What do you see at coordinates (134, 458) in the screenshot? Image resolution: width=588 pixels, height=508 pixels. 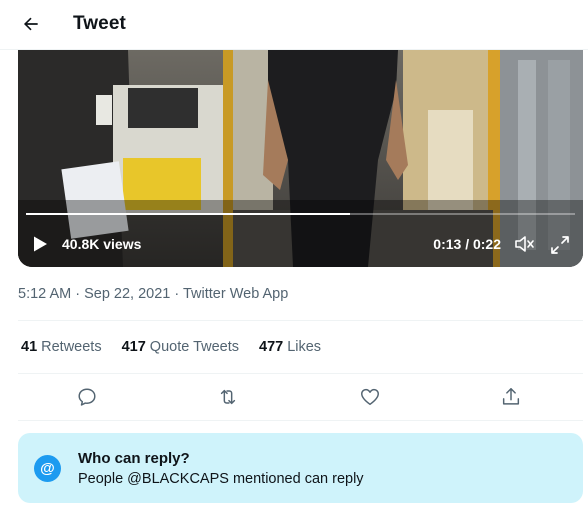 I see `reply-restriction-title: Who can reply?` at bounding box center [134, 458].